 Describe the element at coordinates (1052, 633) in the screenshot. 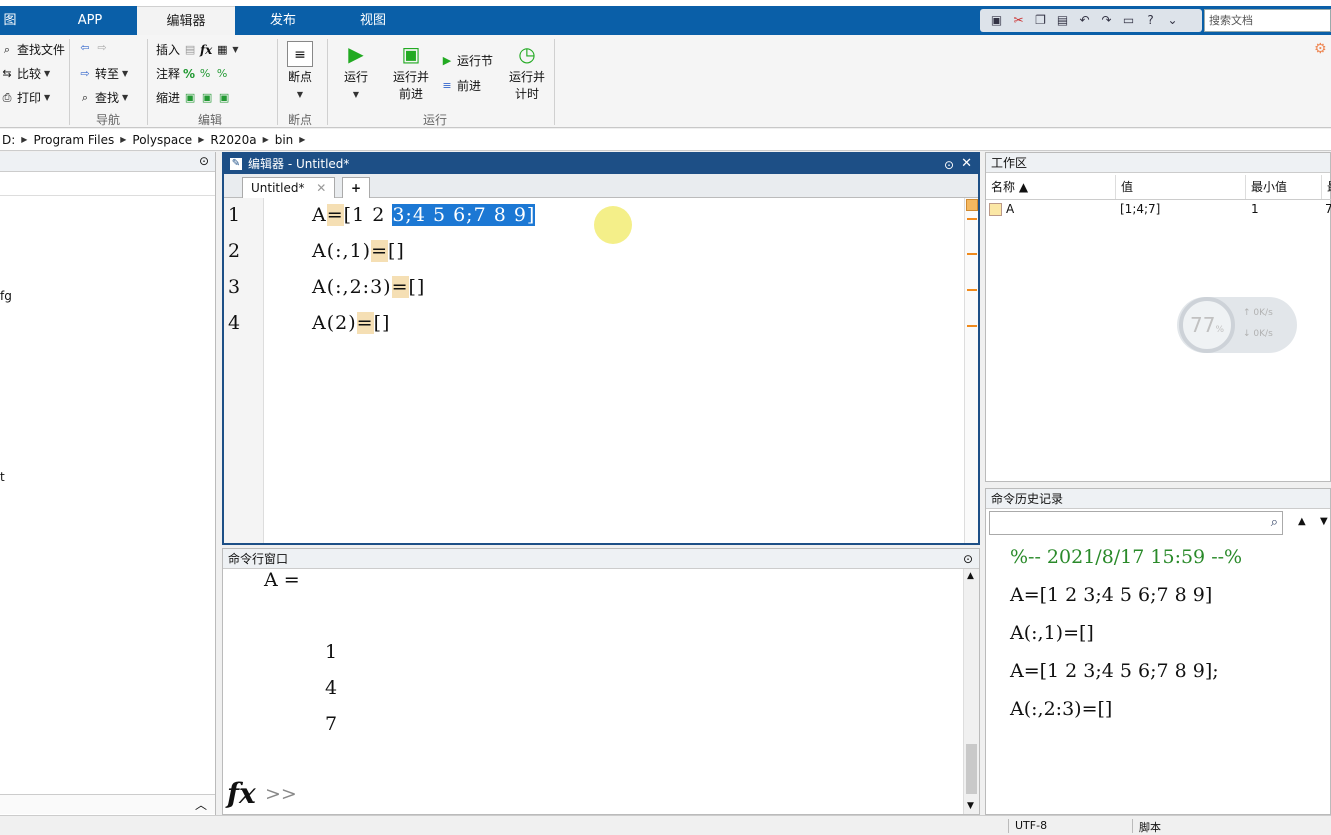

I see `history-item: A(:,1)=[]` at that location.